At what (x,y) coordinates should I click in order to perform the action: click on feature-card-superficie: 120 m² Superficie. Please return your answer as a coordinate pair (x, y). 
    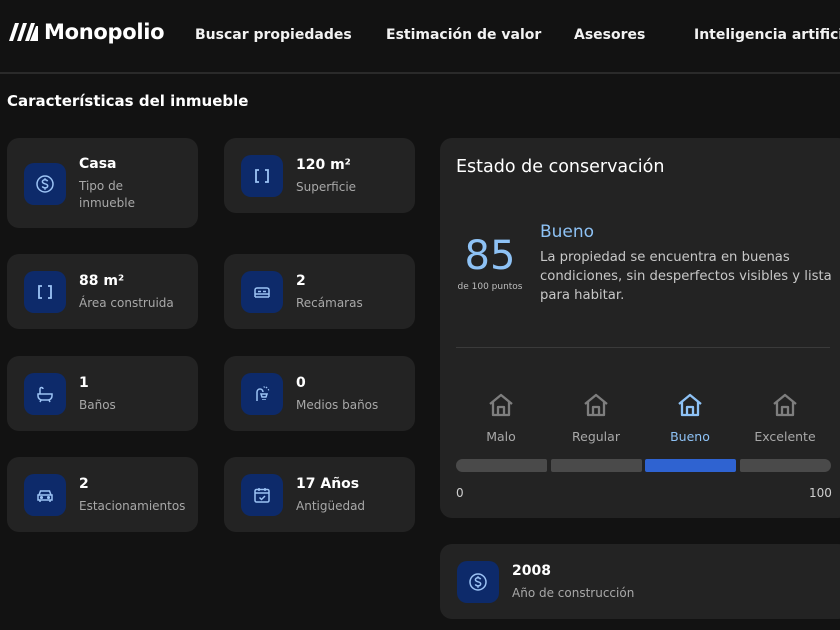
    Looking at the image, I should click on (319, 175).